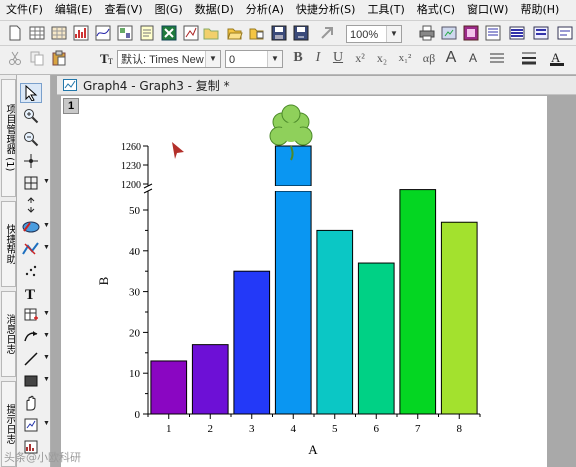  What do you see at coordinates (37, 58) in the screenshot?
I see `copy-icon` at bounding box center [37, 58].